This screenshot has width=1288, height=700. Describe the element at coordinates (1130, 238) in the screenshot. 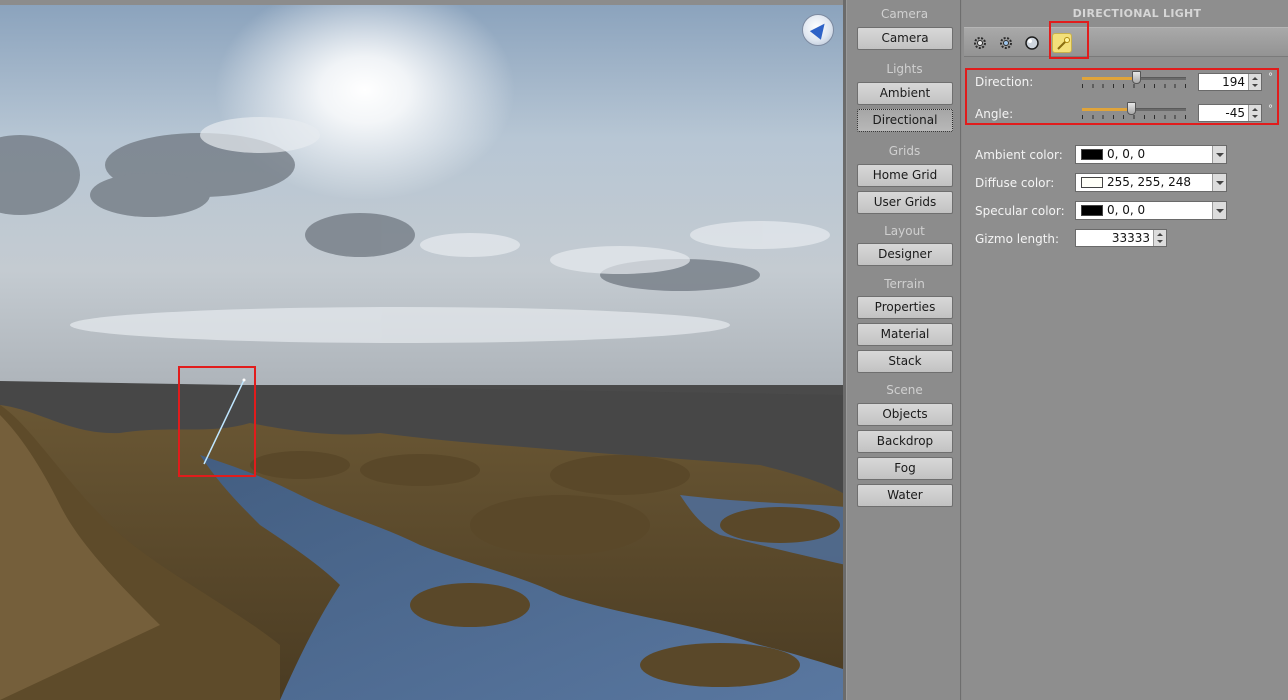

I see `gizmo-length-value: 33333` at that location.